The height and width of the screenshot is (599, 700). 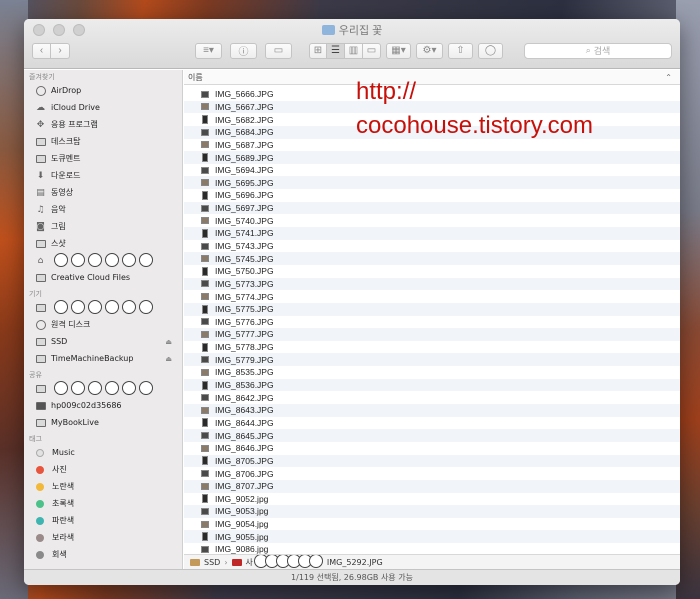 What do you see at coordinates (244, 385) in the screenshot?
I see `file-name: IMG_8536.JPG` at bounding box center [244, 385].